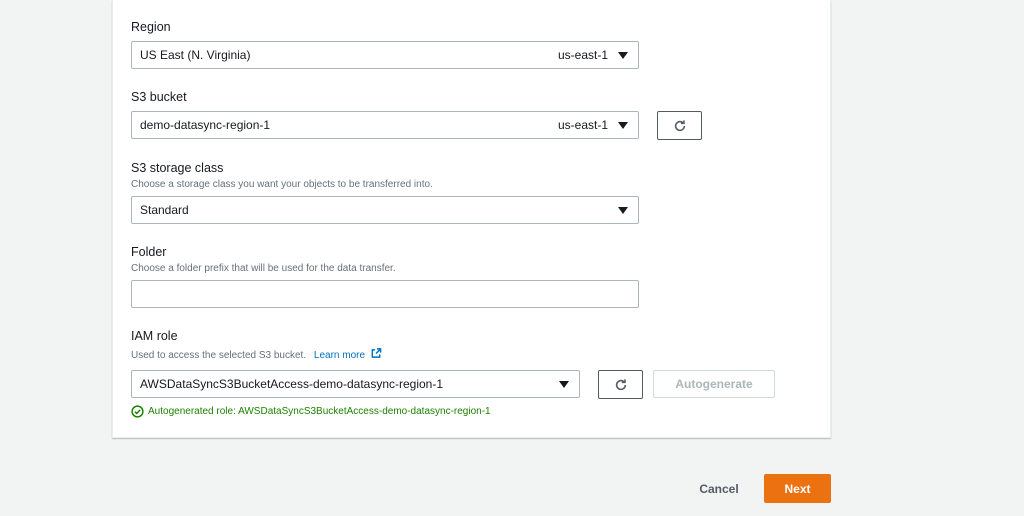  I want to click on autogenerate-label: Autogenerate, so click(714, 384).